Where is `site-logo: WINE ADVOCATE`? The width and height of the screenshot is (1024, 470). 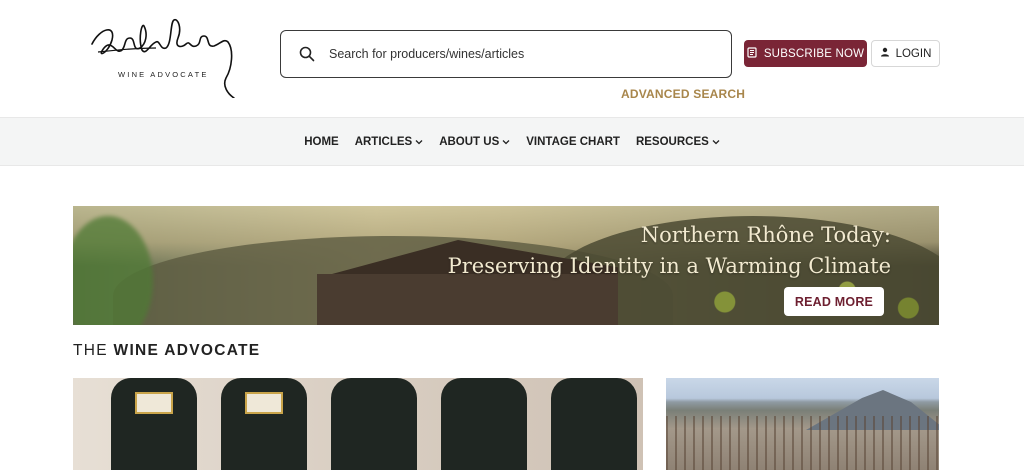 site-logo: WINE ADVOCATE is located at coordinates (166, 53).